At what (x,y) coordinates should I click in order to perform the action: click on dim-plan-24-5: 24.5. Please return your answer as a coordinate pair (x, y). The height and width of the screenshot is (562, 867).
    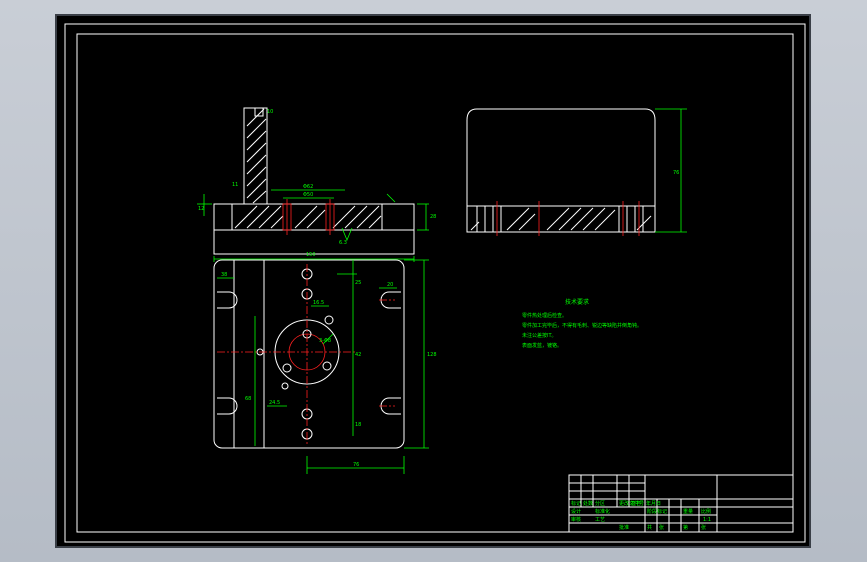
    Looking at the image, I should click on (274, 403).